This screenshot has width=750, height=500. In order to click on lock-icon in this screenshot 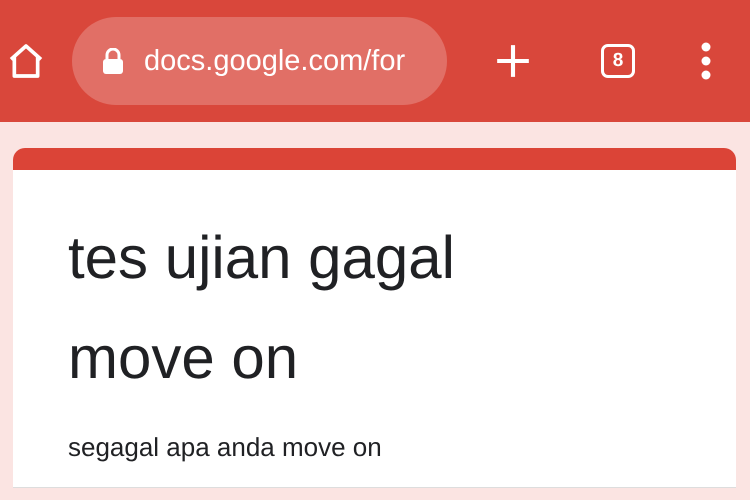, I will do `click(113, 61)`.